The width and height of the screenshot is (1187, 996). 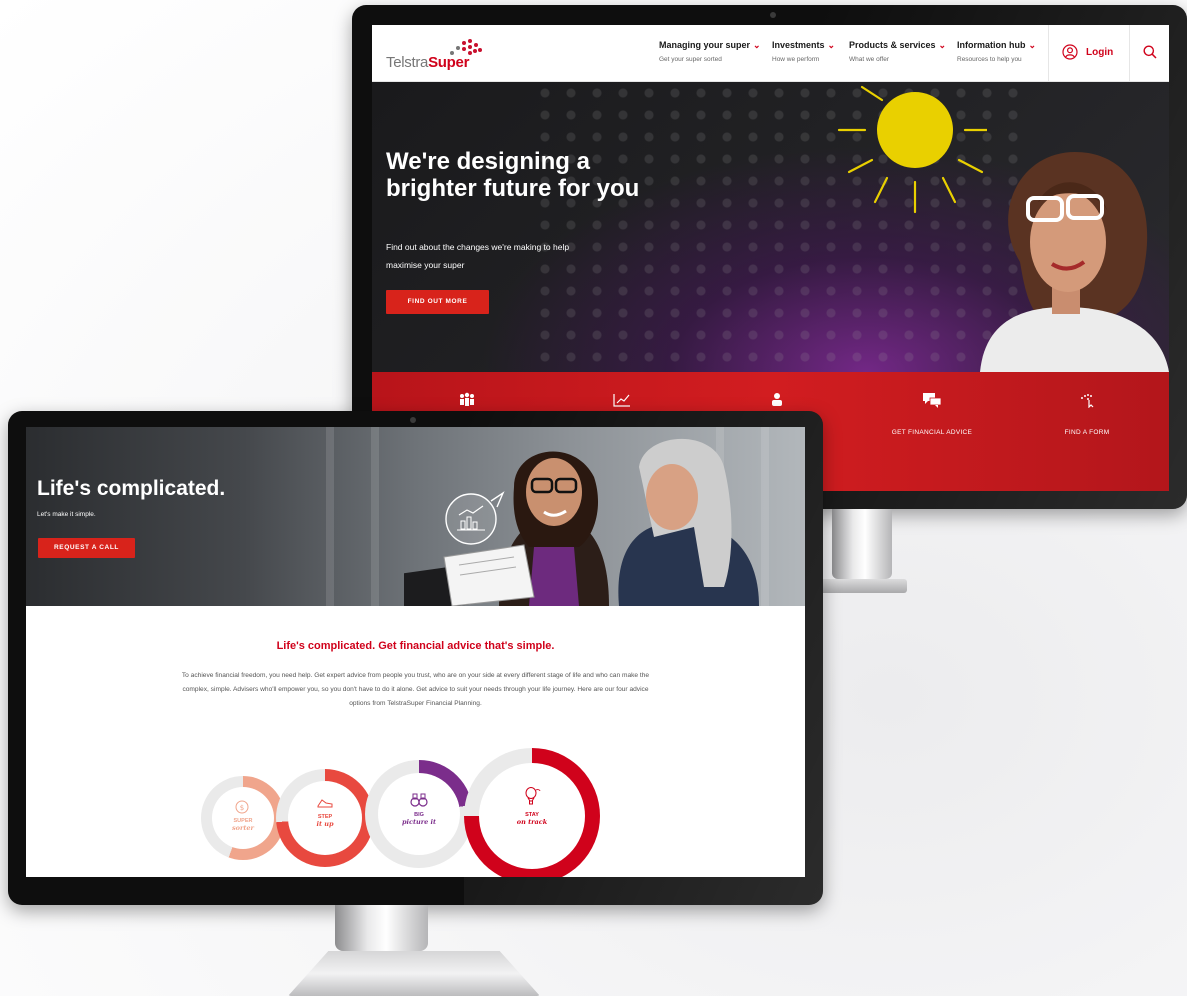 What do you see at coordinates (66, 514) in the screenshot?
I see `hero-subheading: Let's make it simple.` at bounding box center [66, 514].